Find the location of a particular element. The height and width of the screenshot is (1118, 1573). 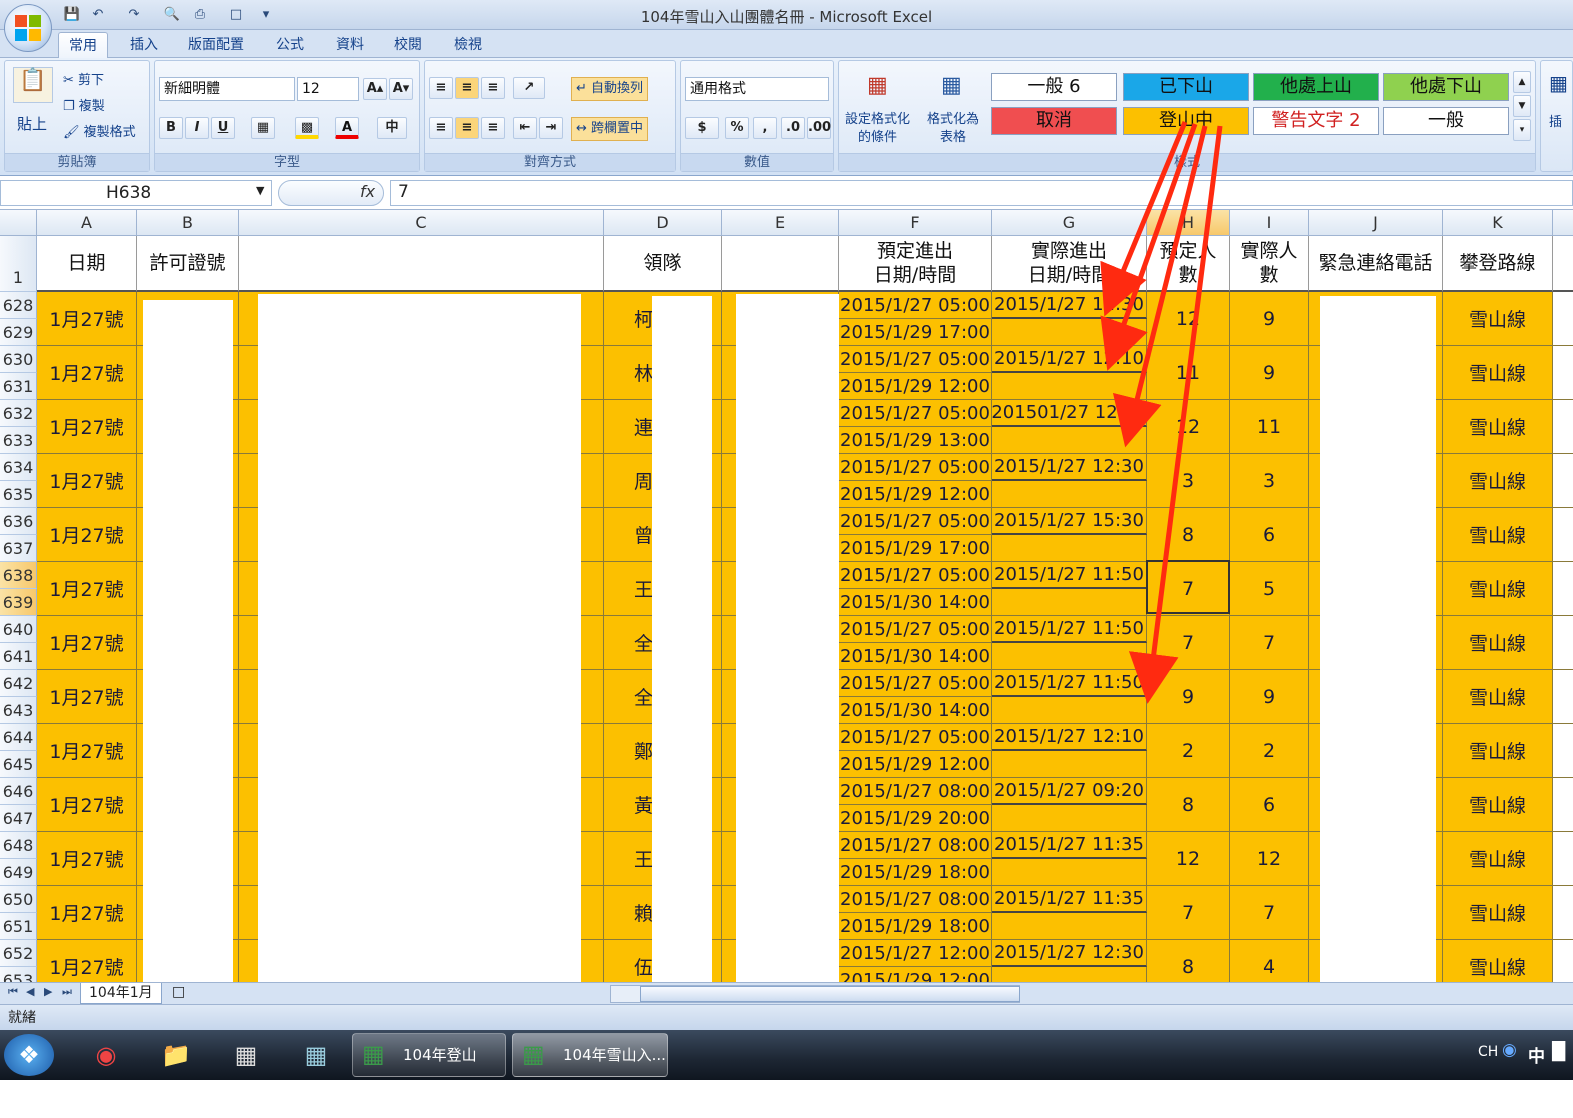

ime-shape-icon: █ is located at coordinates (1558, 1052).